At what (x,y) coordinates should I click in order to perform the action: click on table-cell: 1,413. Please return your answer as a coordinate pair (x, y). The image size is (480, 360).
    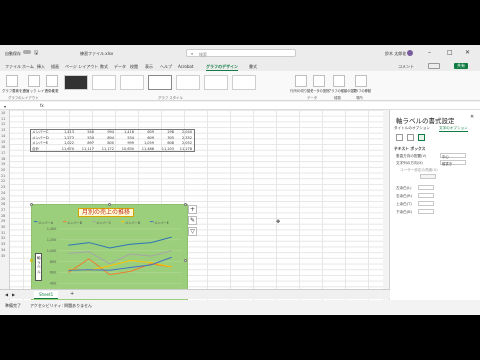
    Looking at the image, I should click on (66, 132).